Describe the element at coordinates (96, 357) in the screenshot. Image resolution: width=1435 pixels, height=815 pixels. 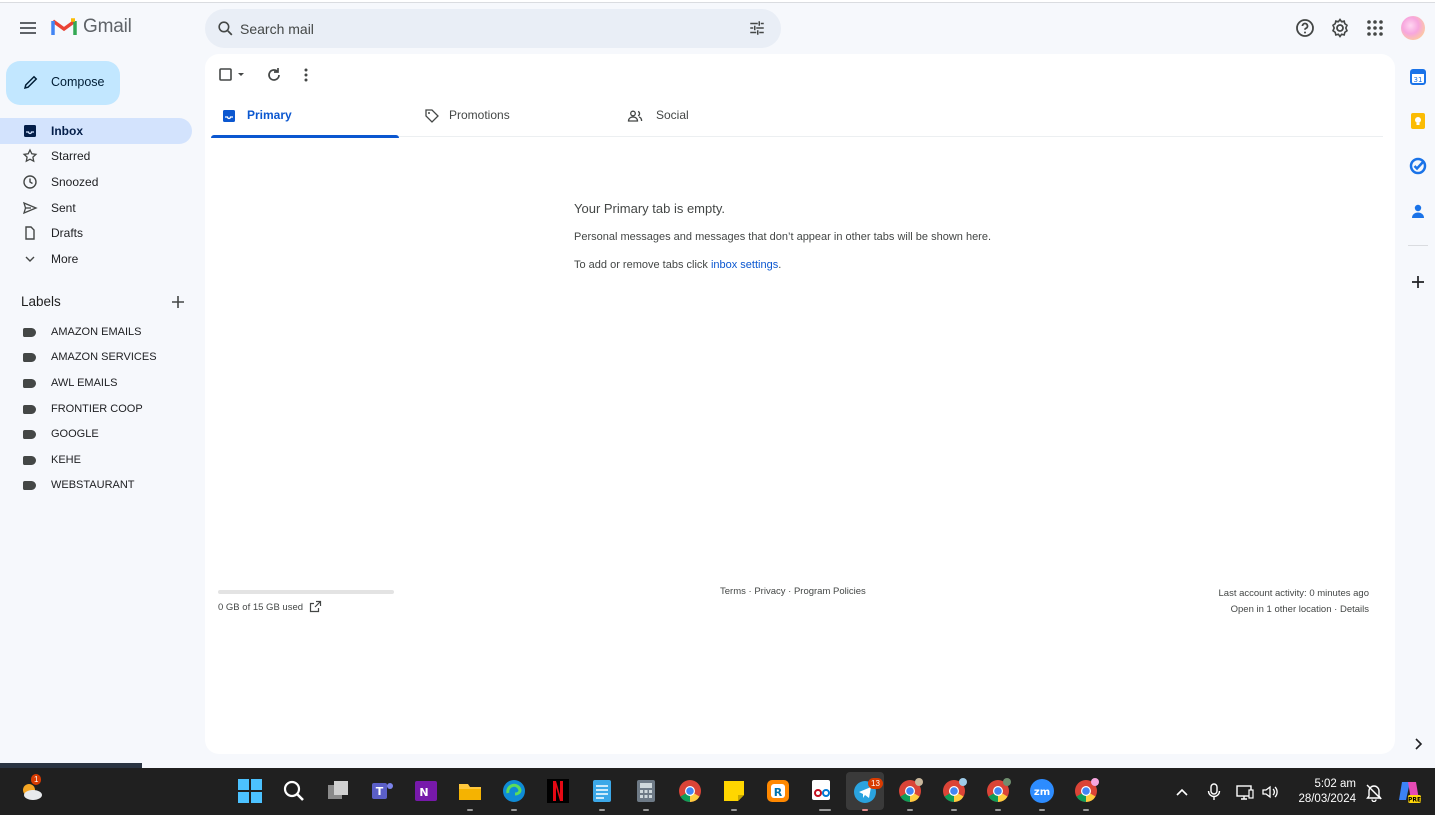
I see `label-item: AMAZON SERVICES` at that location.